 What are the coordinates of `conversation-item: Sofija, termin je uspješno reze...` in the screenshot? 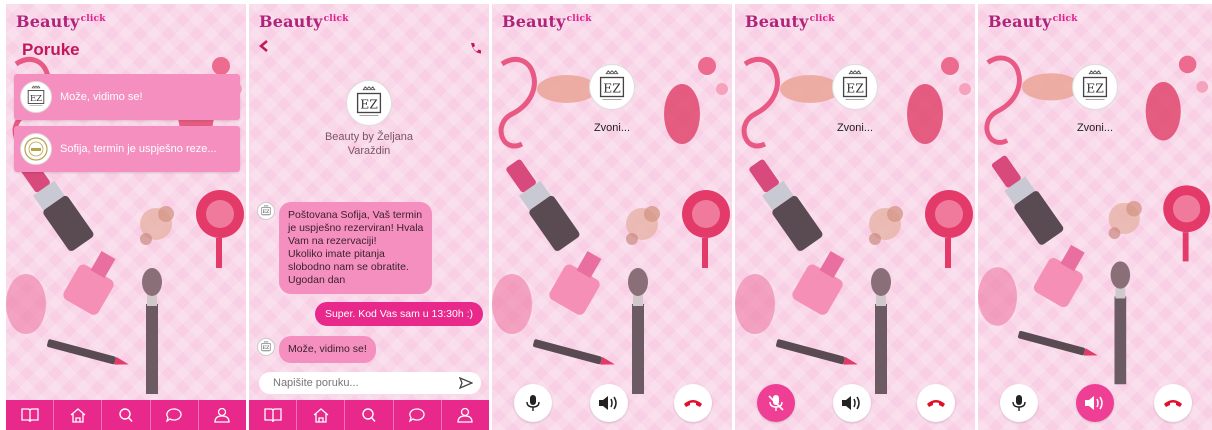 It's located at (127, 149).